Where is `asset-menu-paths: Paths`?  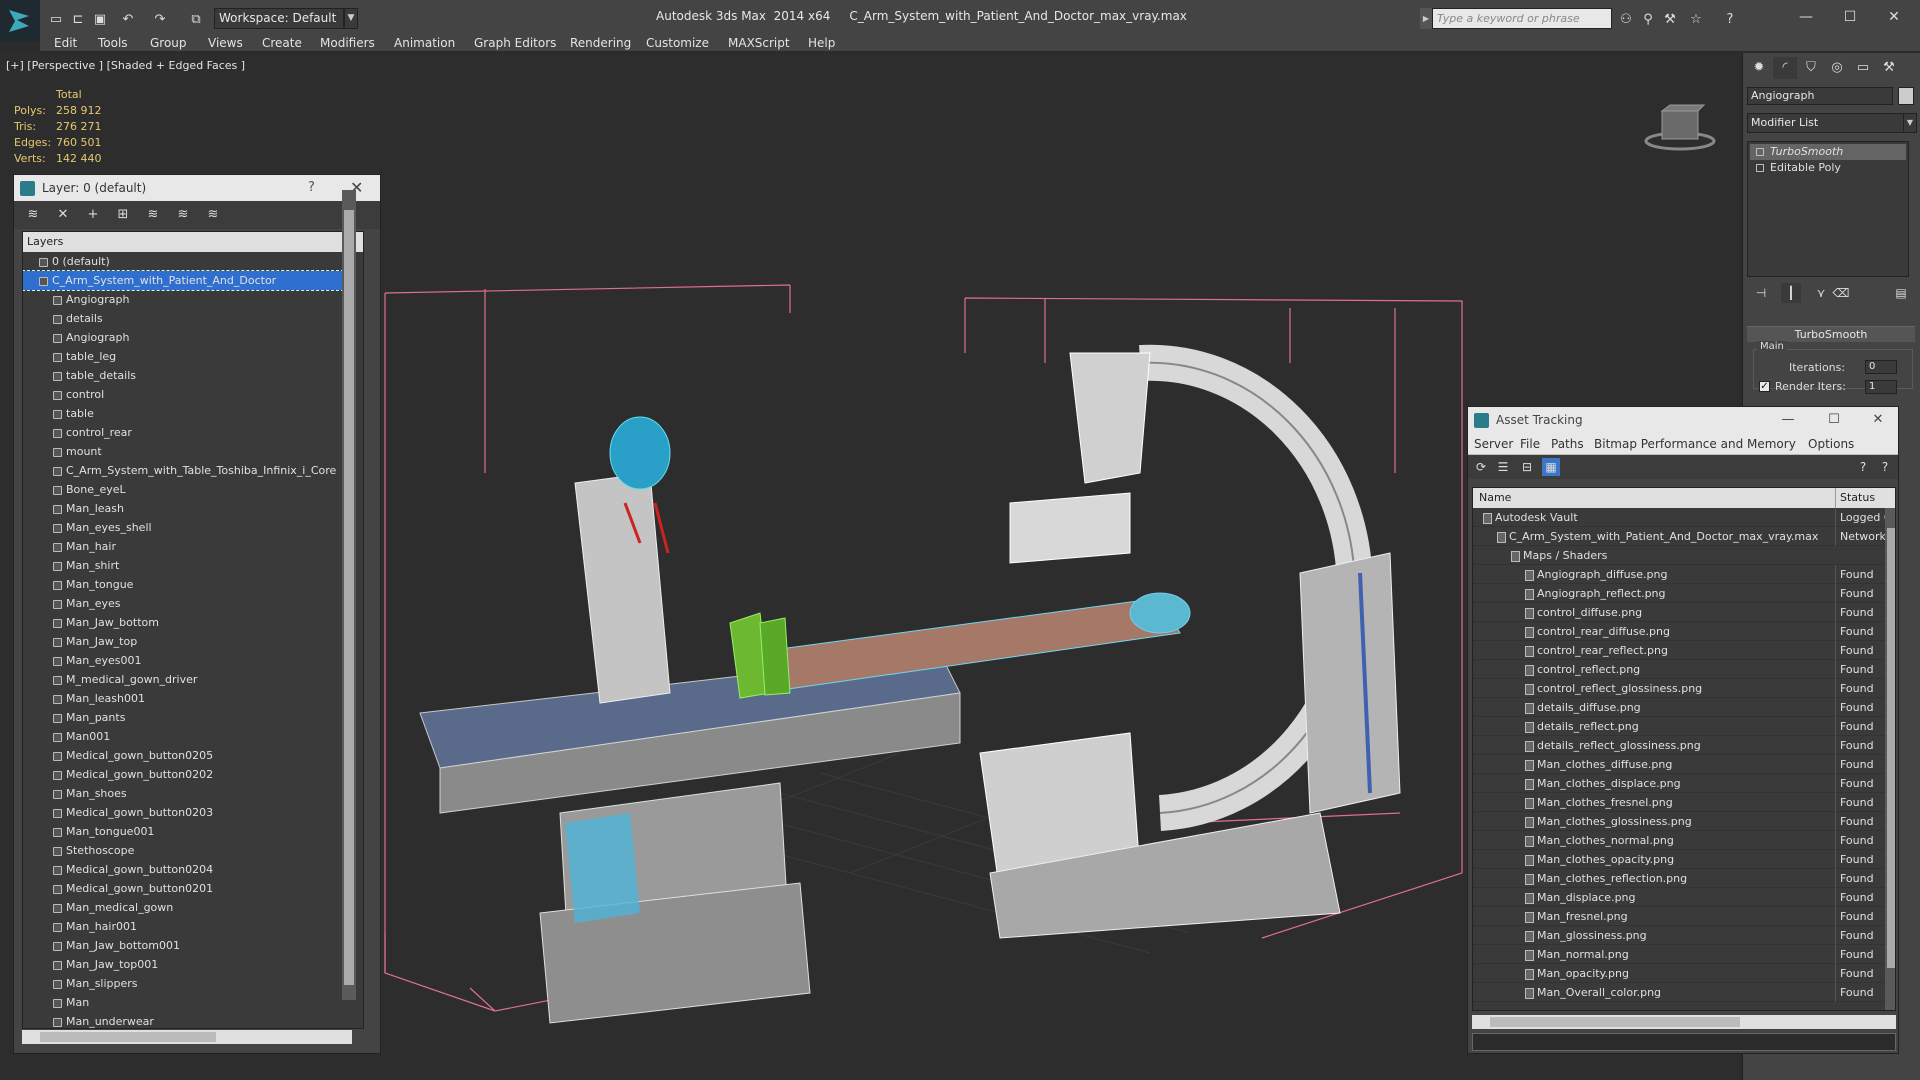 asset-menu-paths: Paths is located at coordinates (1567, 444).